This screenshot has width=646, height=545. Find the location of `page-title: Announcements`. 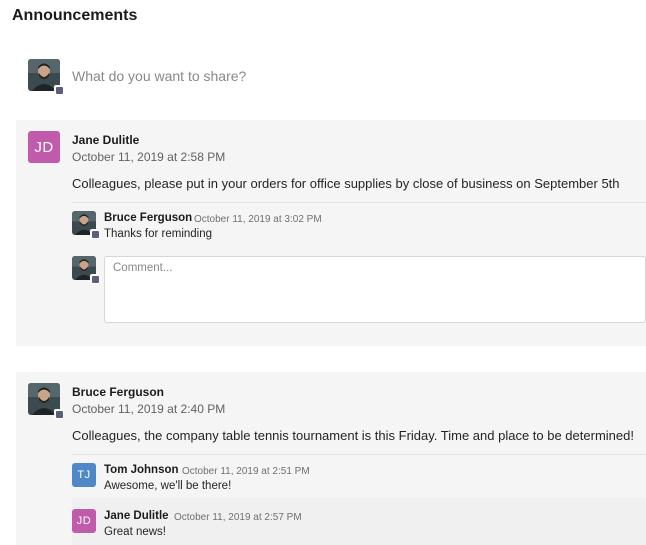

page-title: Announcements is located at coordinates (75, 15).